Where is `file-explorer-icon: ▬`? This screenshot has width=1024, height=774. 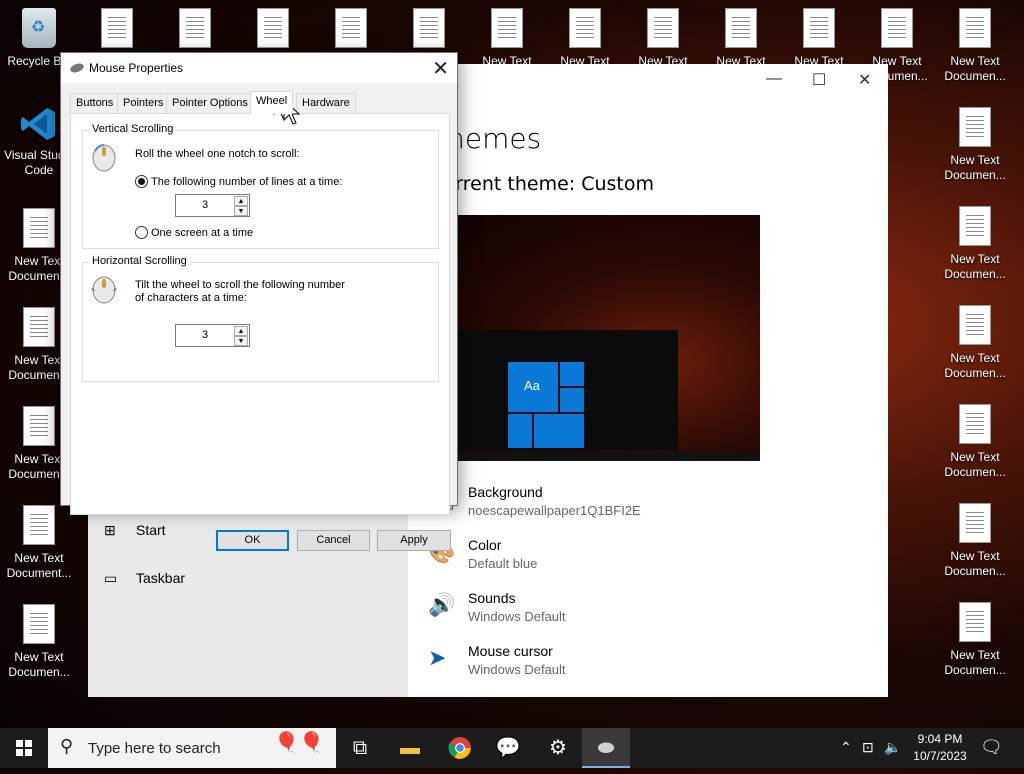
file-explorer-icon: ▬ is located at coordinates (410, 748).